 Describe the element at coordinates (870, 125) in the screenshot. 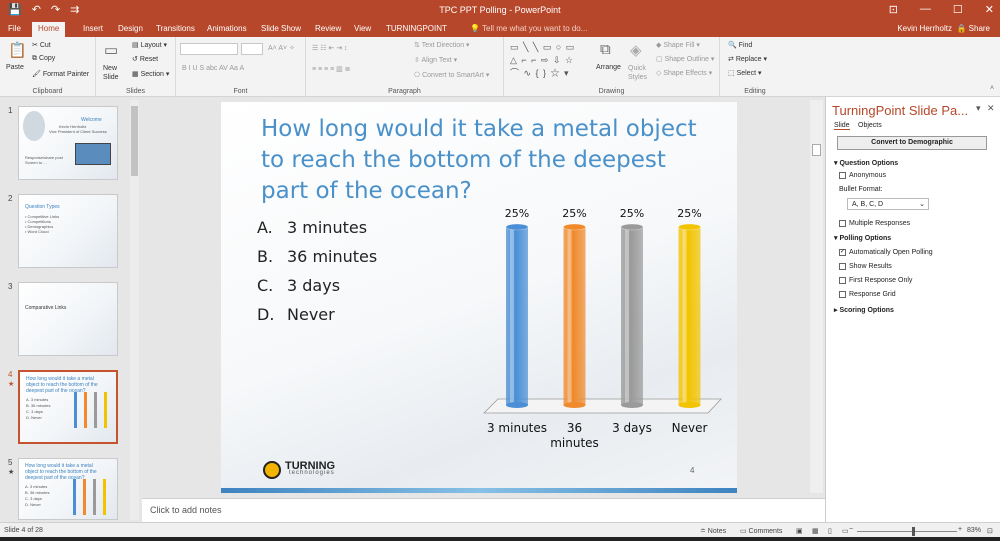

I see `pane-tab-objects: Objects` at that location.